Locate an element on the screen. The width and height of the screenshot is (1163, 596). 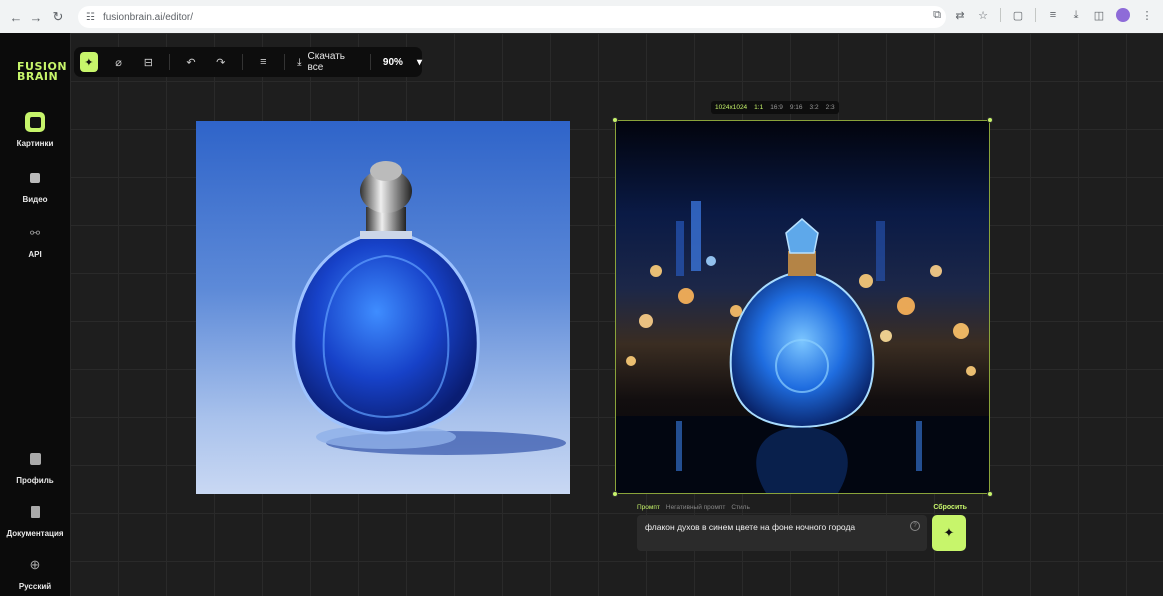
globe-icon: ⊕ is located at coordinates (35, 564).